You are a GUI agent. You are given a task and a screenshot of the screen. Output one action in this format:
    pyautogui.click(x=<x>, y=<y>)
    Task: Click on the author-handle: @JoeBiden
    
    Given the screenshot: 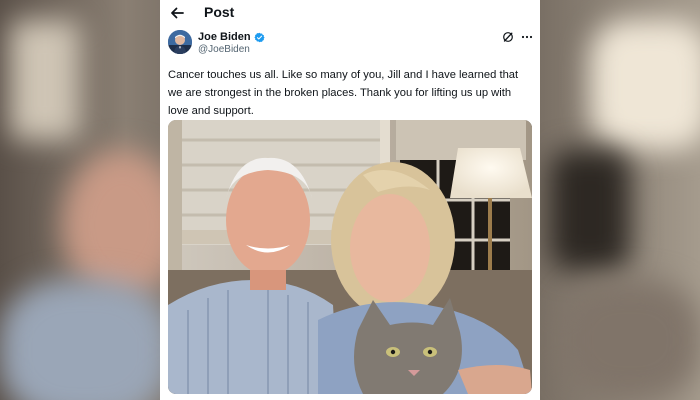 What is the action you would take?
    pyautogui.click(x=224, y=49)
    